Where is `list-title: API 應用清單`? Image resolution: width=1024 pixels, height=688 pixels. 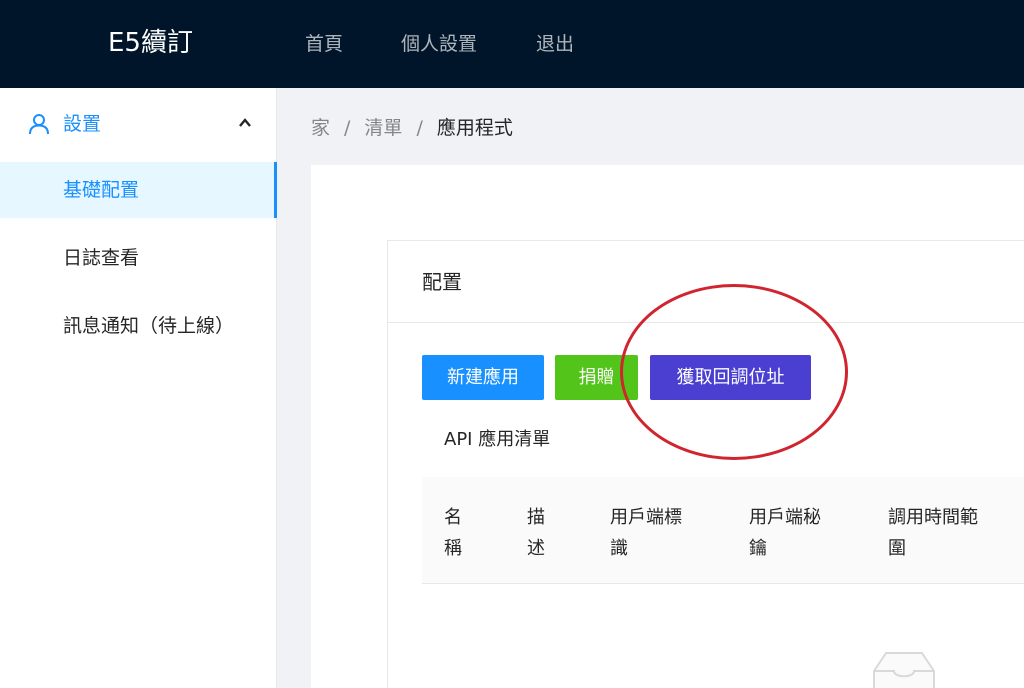
list-title: API 應用清單 is located at coordinates (497, 439).